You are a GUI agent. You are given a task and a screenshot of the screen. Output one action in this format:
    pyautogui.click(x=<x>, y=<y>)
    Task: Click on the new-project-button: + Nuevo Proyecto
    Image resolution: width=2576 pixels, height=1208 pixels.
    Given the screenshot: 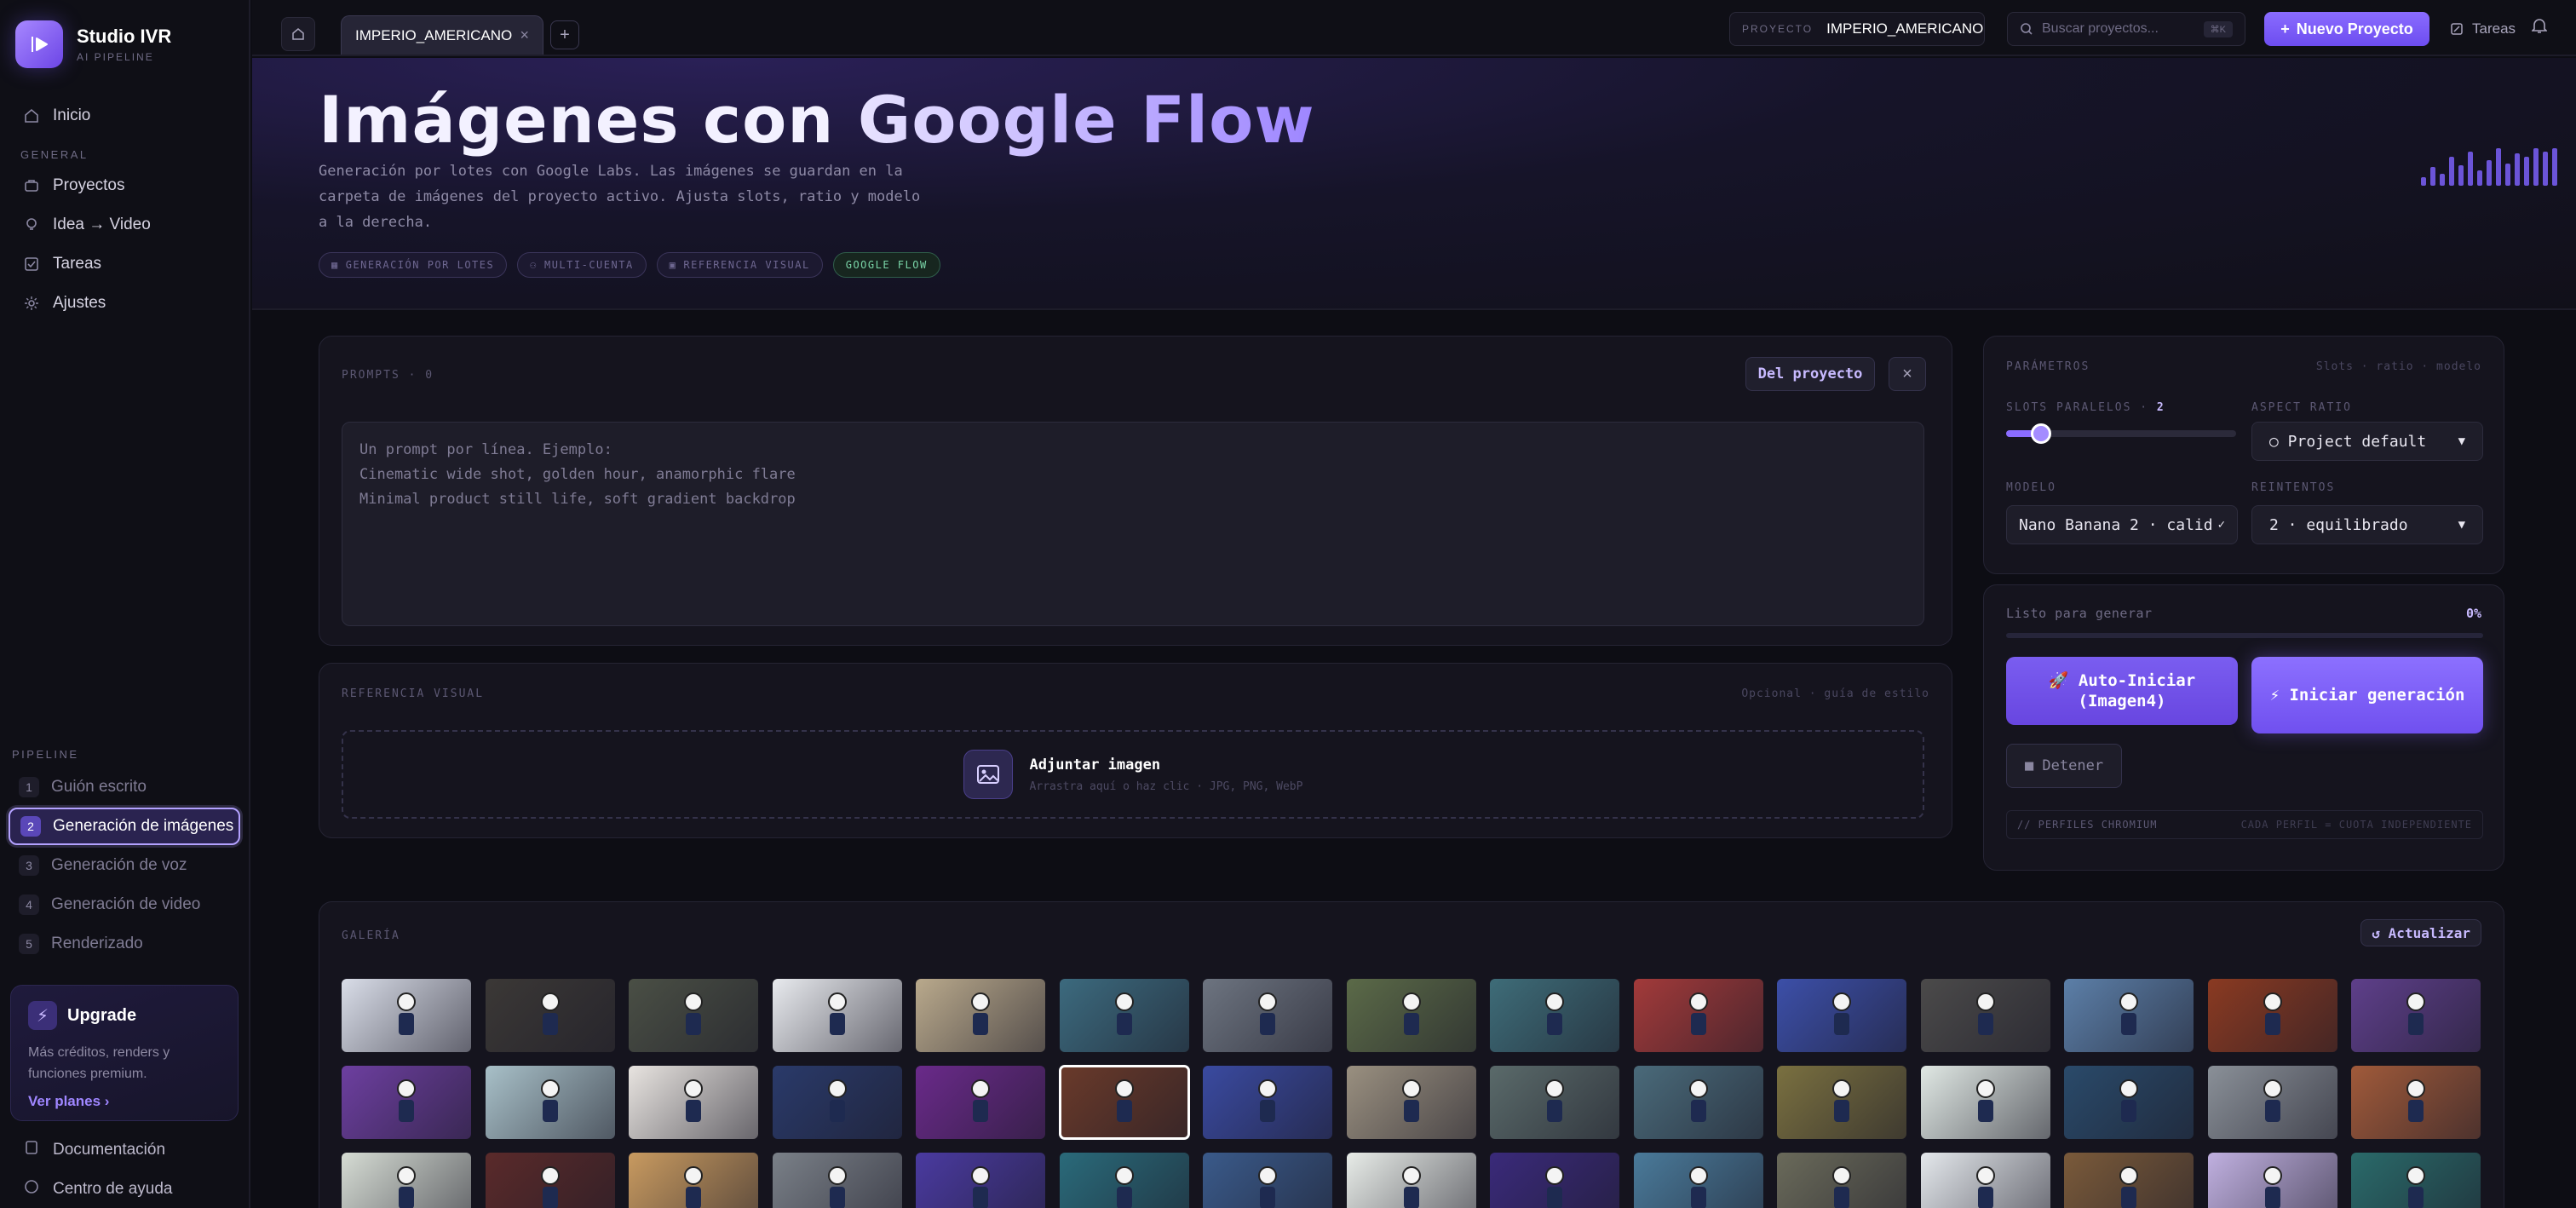 What is the action you would take?
    pyautogui.click(x=2347, y=29)
    